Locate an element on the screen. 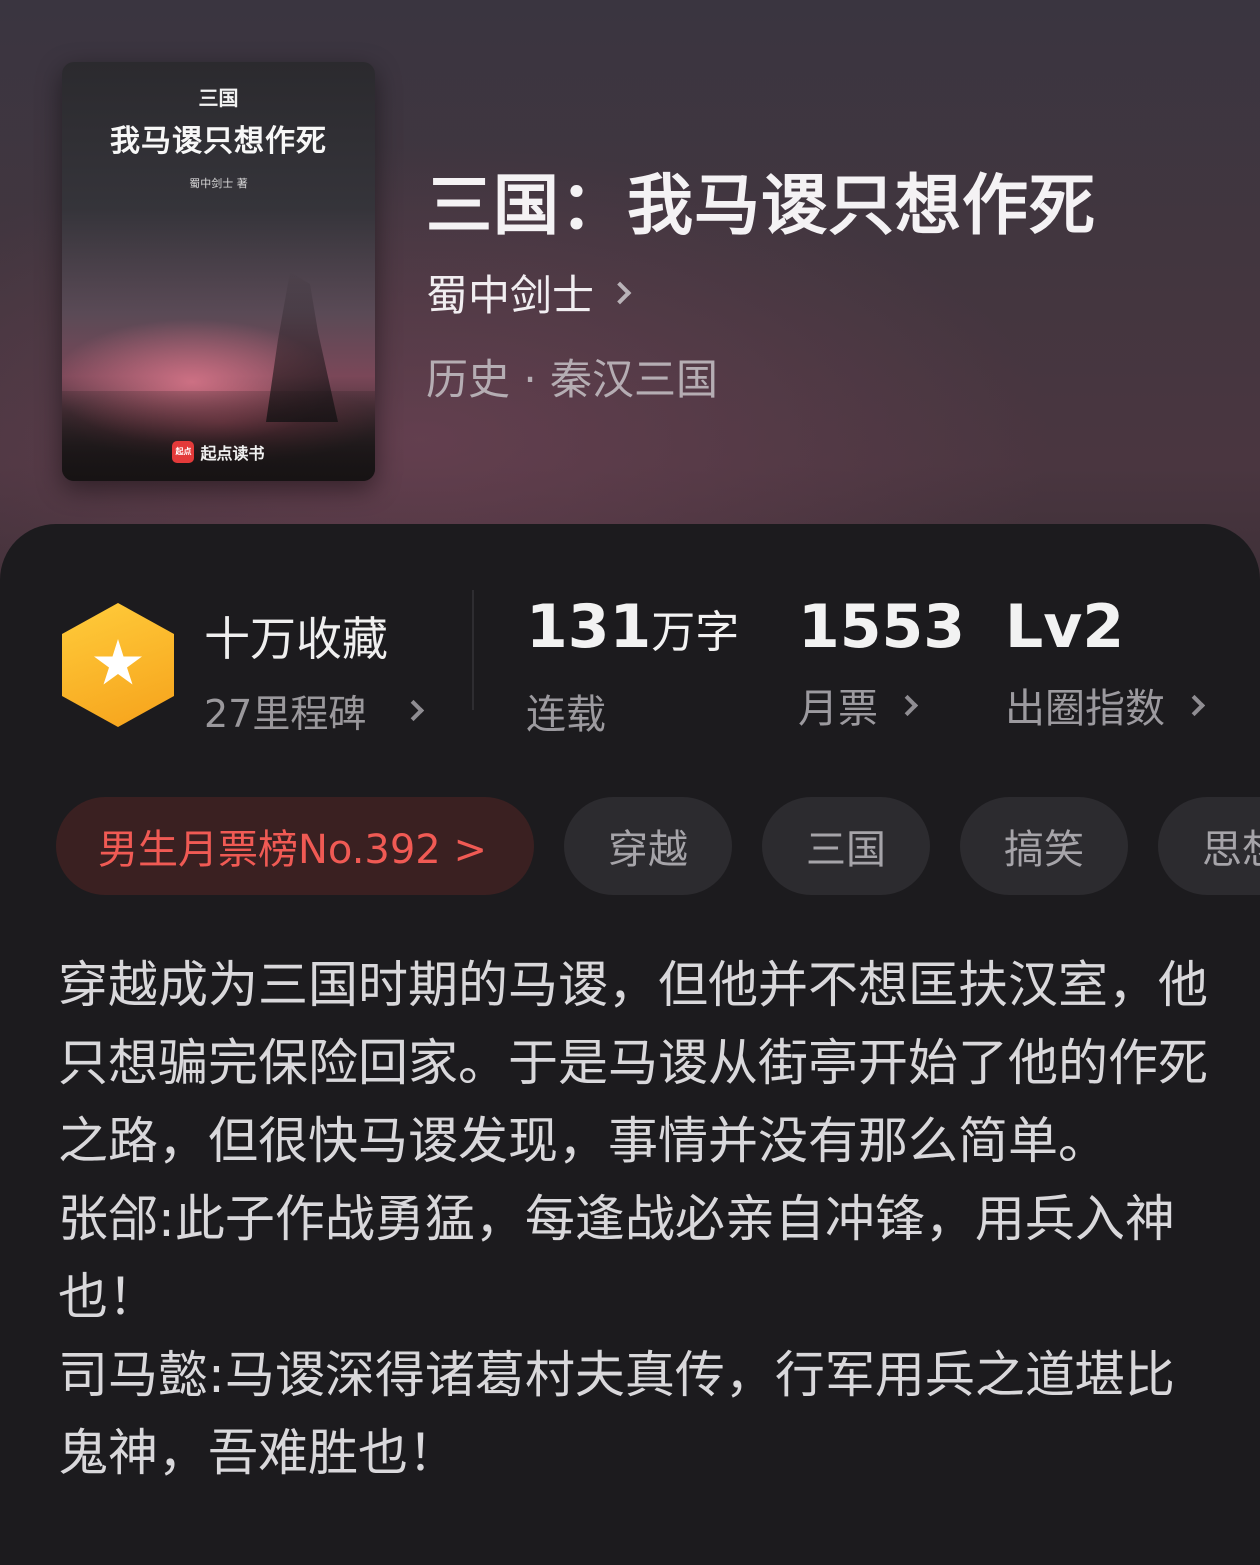 The height and width of the screenshot is (1565, 1260). stat-popularity-index: Lv2 出圈指数 is located at coordinates (1105, 663).